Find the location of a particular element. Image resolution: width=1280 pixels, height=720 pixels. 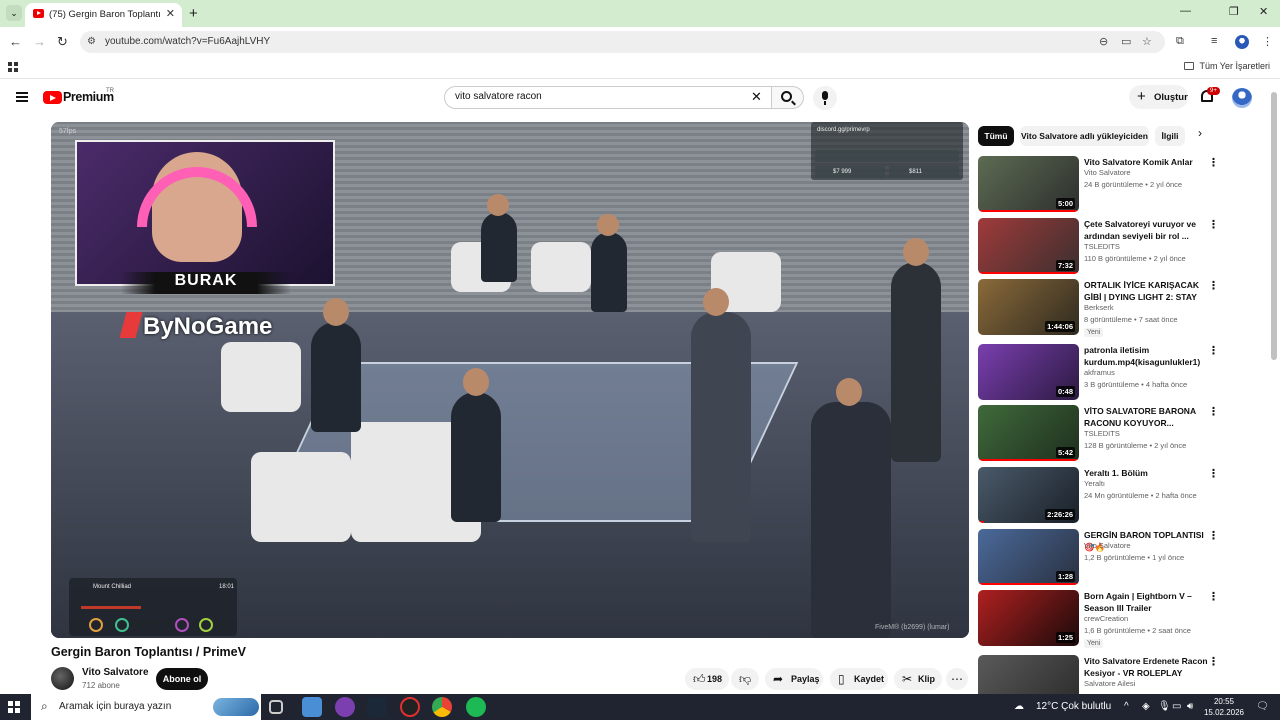

minimize-button: — is located at coordinates (1185, 11).